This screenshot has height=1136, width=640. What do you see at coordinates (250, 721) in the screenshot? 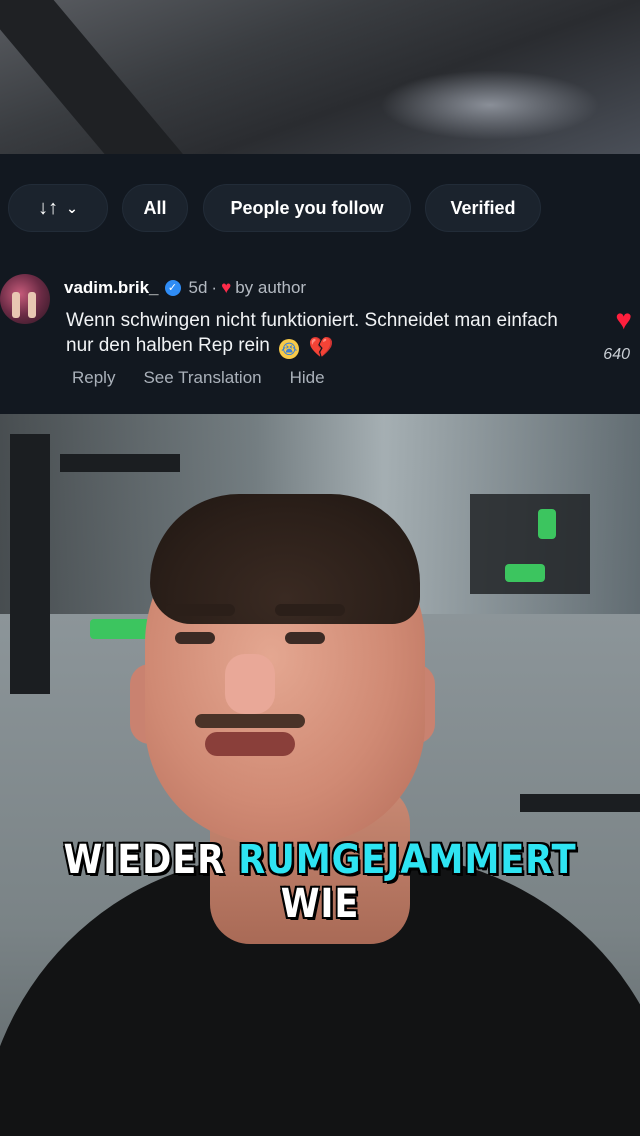
I see `person-mustache` at bounding box center [250, 721].